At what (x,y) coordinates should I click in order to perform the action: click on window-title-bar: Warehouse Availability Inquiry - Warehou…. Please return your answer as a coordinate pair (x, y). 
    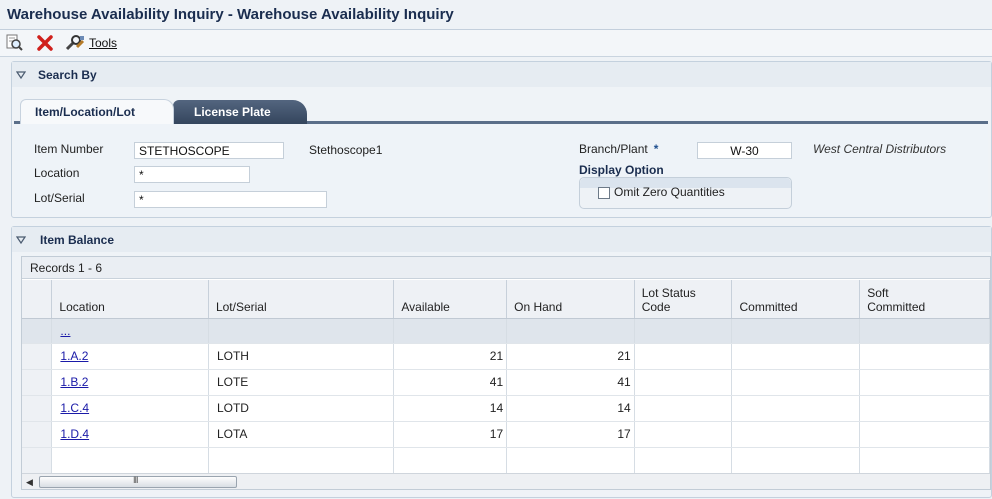
    Looking at the image, I should click on (496, 15).